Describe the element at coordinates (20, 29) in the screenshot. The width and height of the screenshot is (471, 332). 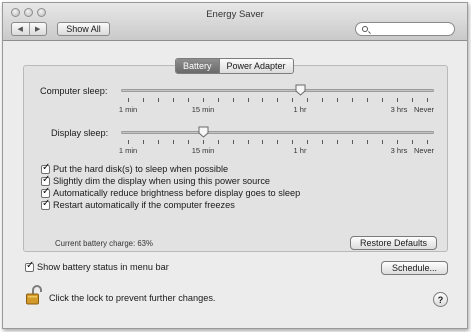
I see `back-arrow-icon: ◀` at that location.